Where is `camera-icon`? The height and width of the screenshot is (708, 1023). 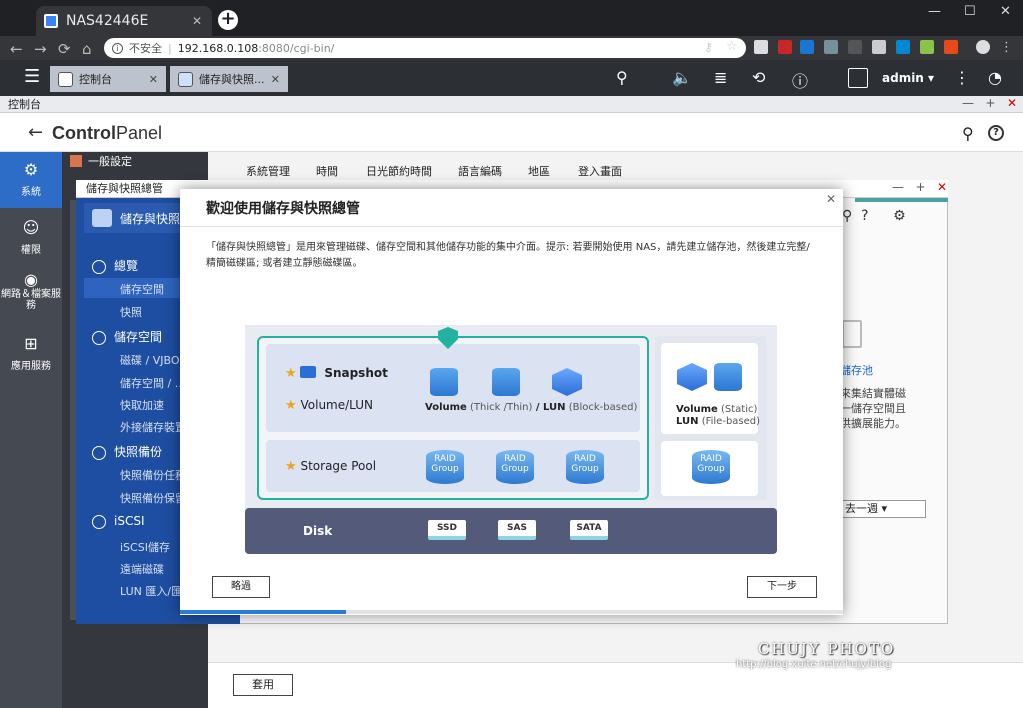
camera-icon is located at coordinates (99, 452).